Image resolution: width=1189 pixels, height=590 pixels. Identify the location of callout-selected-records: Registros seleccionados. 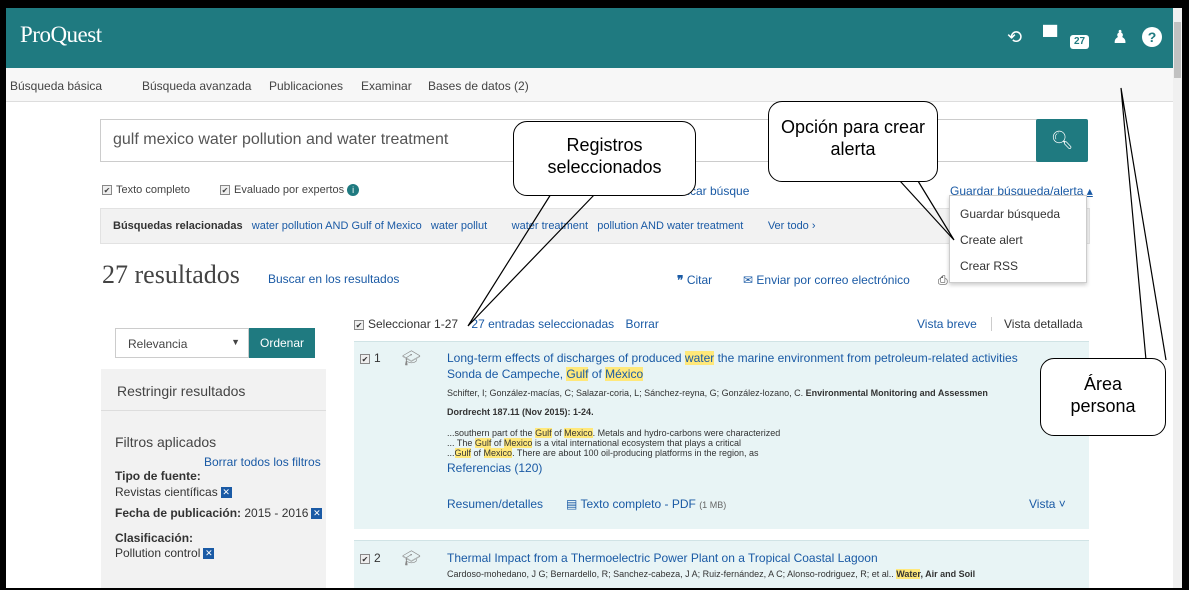
(604, 158).